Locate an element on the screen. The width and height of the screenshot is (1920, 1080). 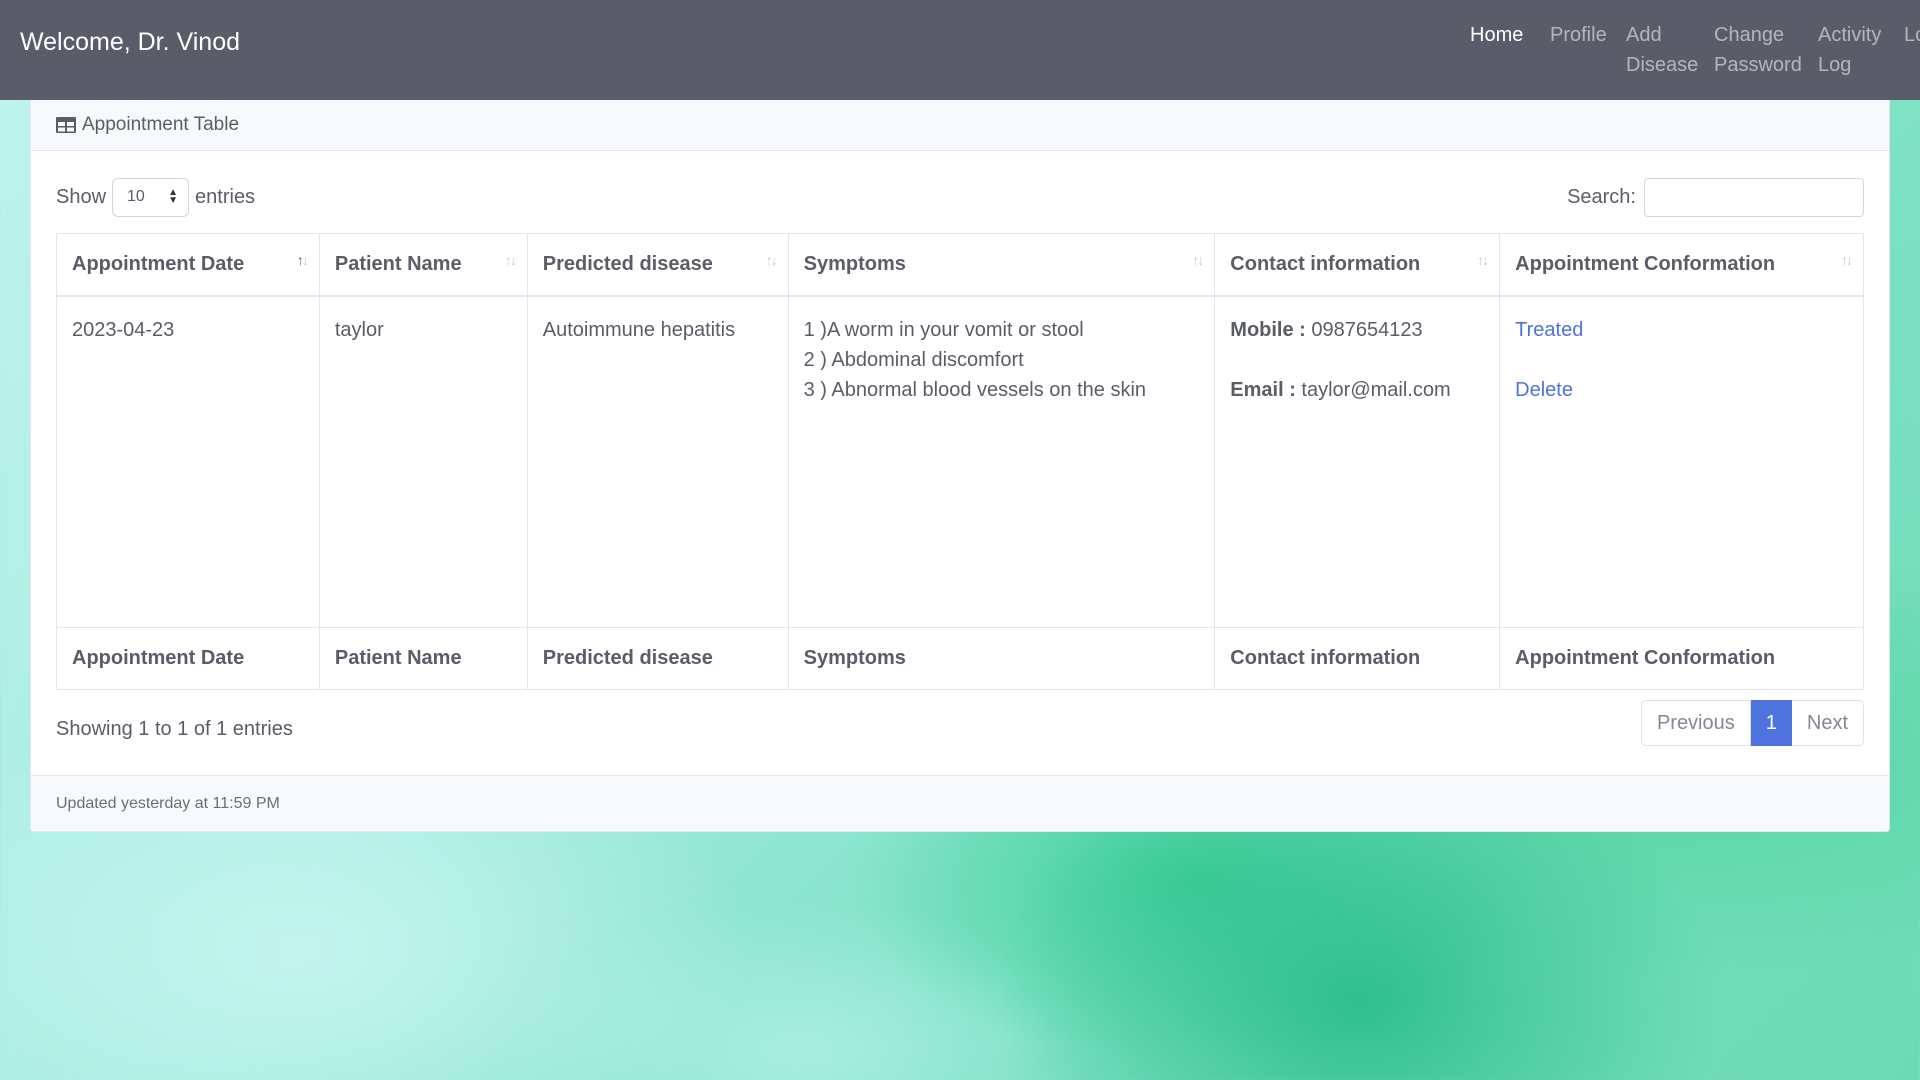
mobile-label: Mobile : is located at coordinates (1268, 329).